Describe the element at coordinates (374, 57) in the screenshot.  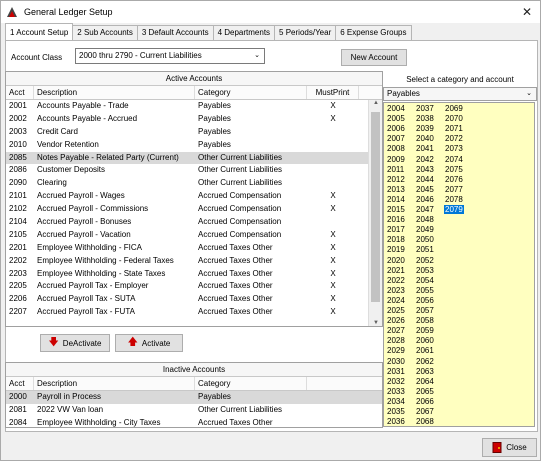
I see `new-account-button: New Account` at that location.